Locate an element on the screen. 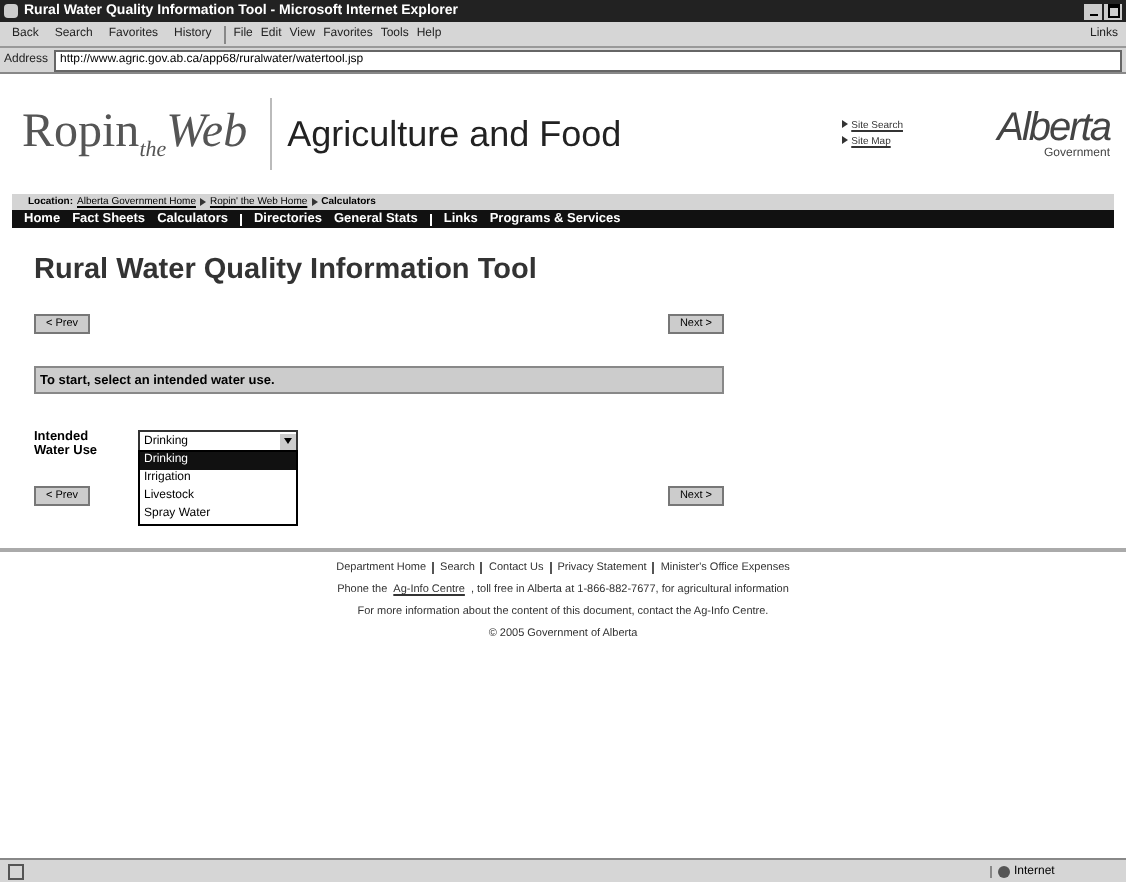 The height and width of the screenshot is (882, 1126). dropdown-arrow-icon is located at coordinates (288, 441).